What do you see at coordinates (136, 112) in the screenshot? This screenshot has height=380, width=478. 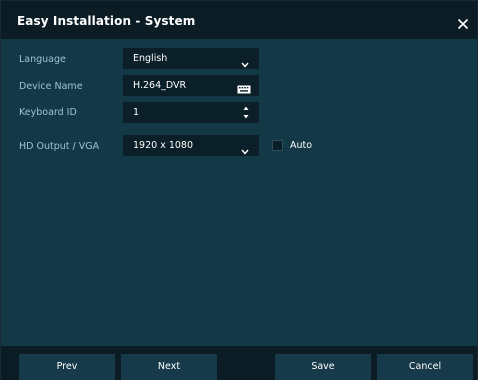 I see `keyboard-id-value: 1` at bounding box center [136, 112].